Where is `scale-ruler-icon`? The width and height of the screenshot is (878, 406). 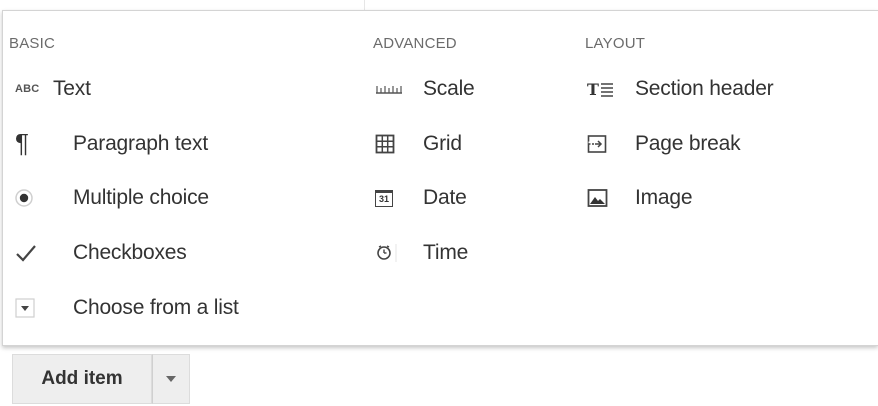
scale-ruler-icon is located at coordinates (393, 89).